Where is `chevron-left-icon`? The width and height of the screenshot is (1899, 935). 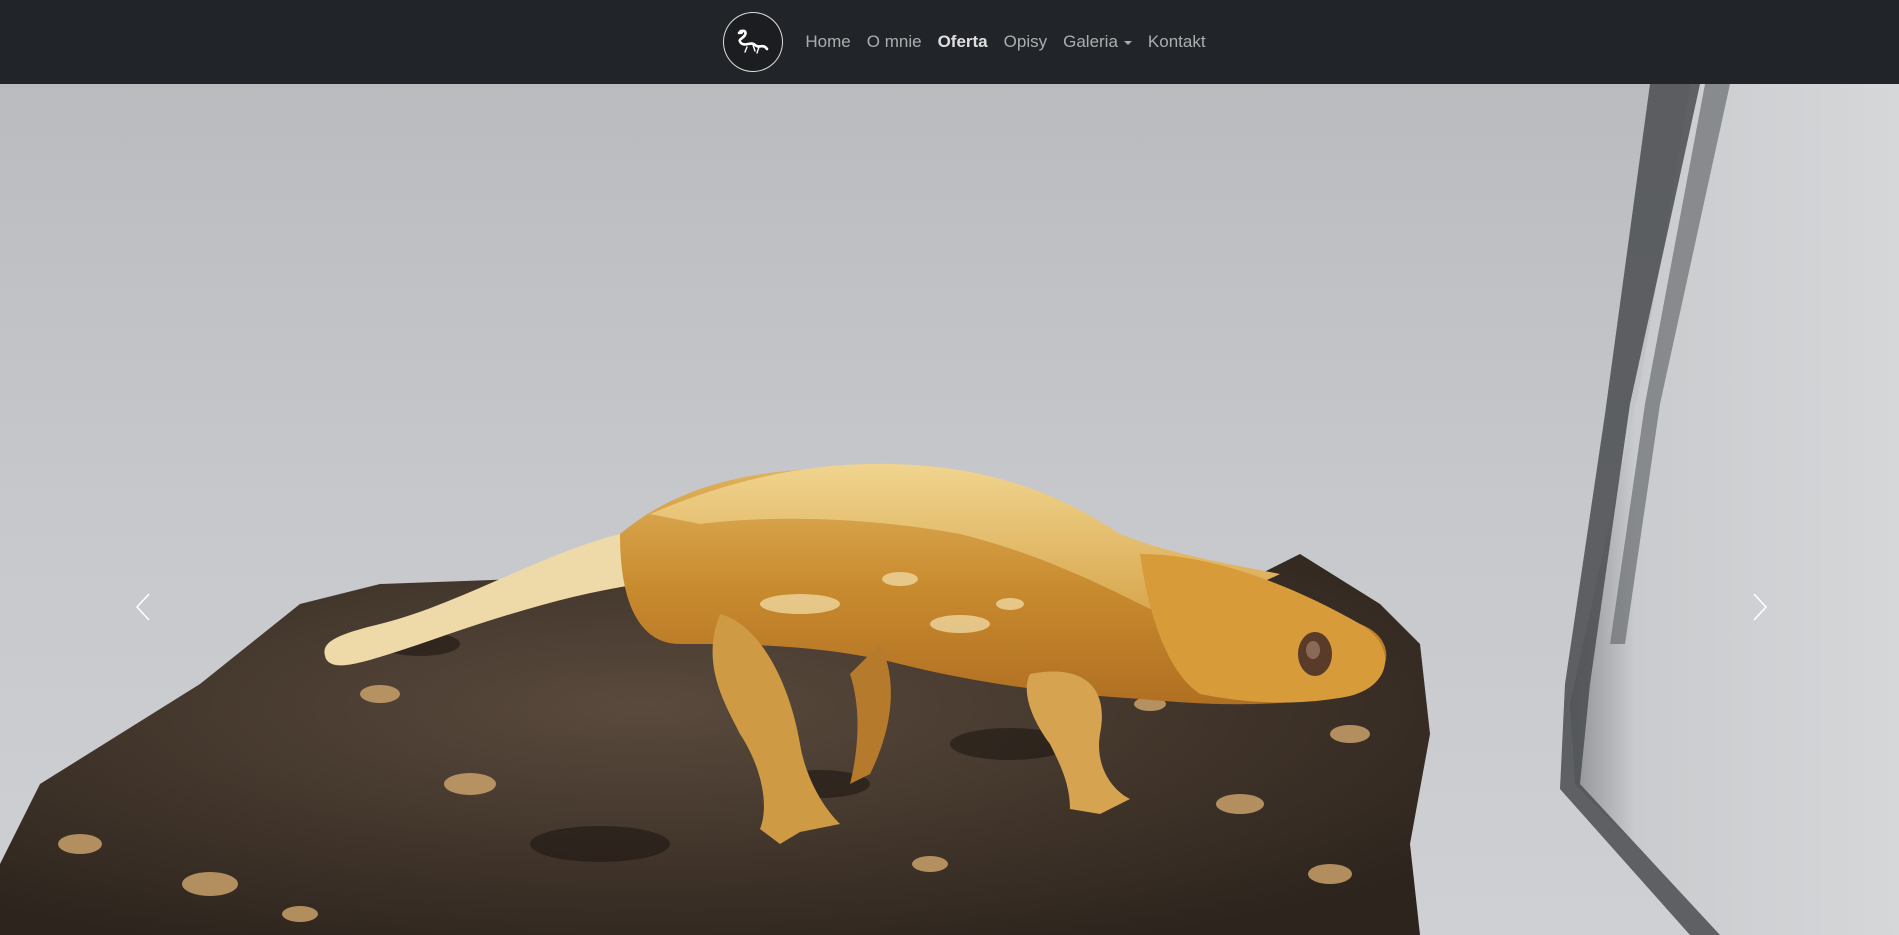
chevron-left-icon is located at coordinates (142, 607).